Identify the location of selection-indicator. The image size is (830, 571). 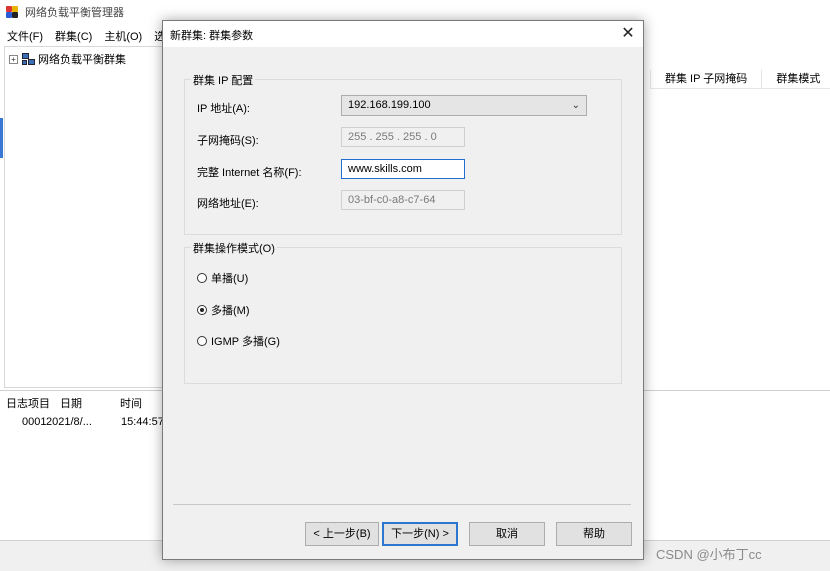
(1, 138).